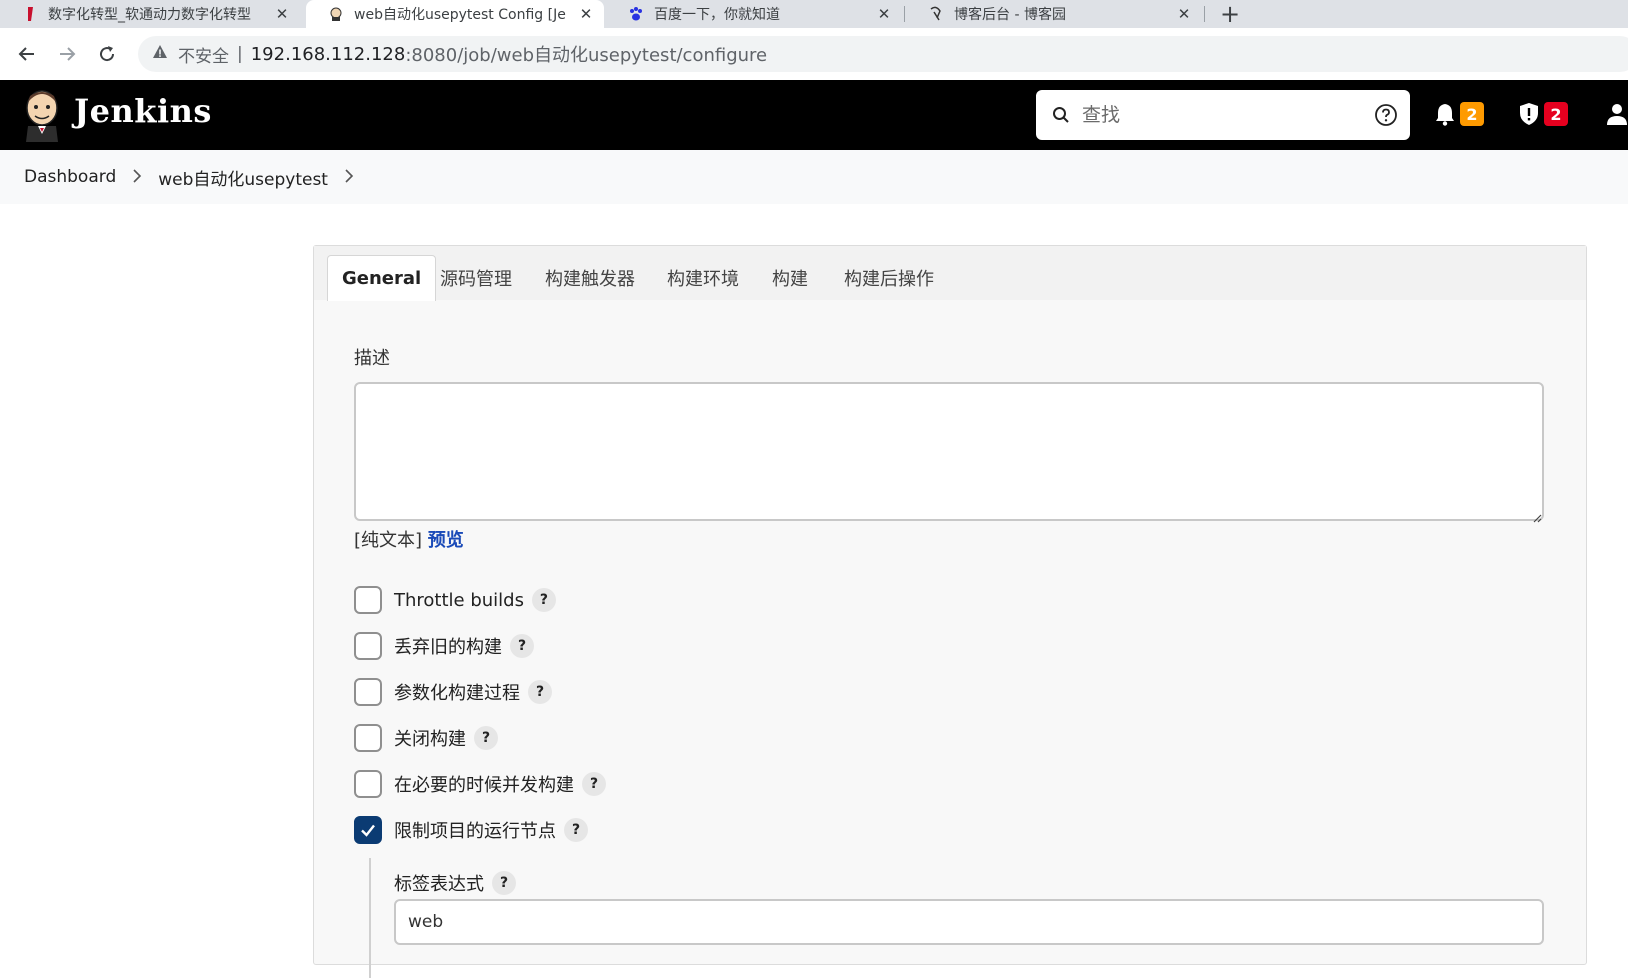 The image size is (1628, 978). Describe the element at coordinates (889, 278) in the screenshot. I see `tab-post-build: 构建后操作` at that location.